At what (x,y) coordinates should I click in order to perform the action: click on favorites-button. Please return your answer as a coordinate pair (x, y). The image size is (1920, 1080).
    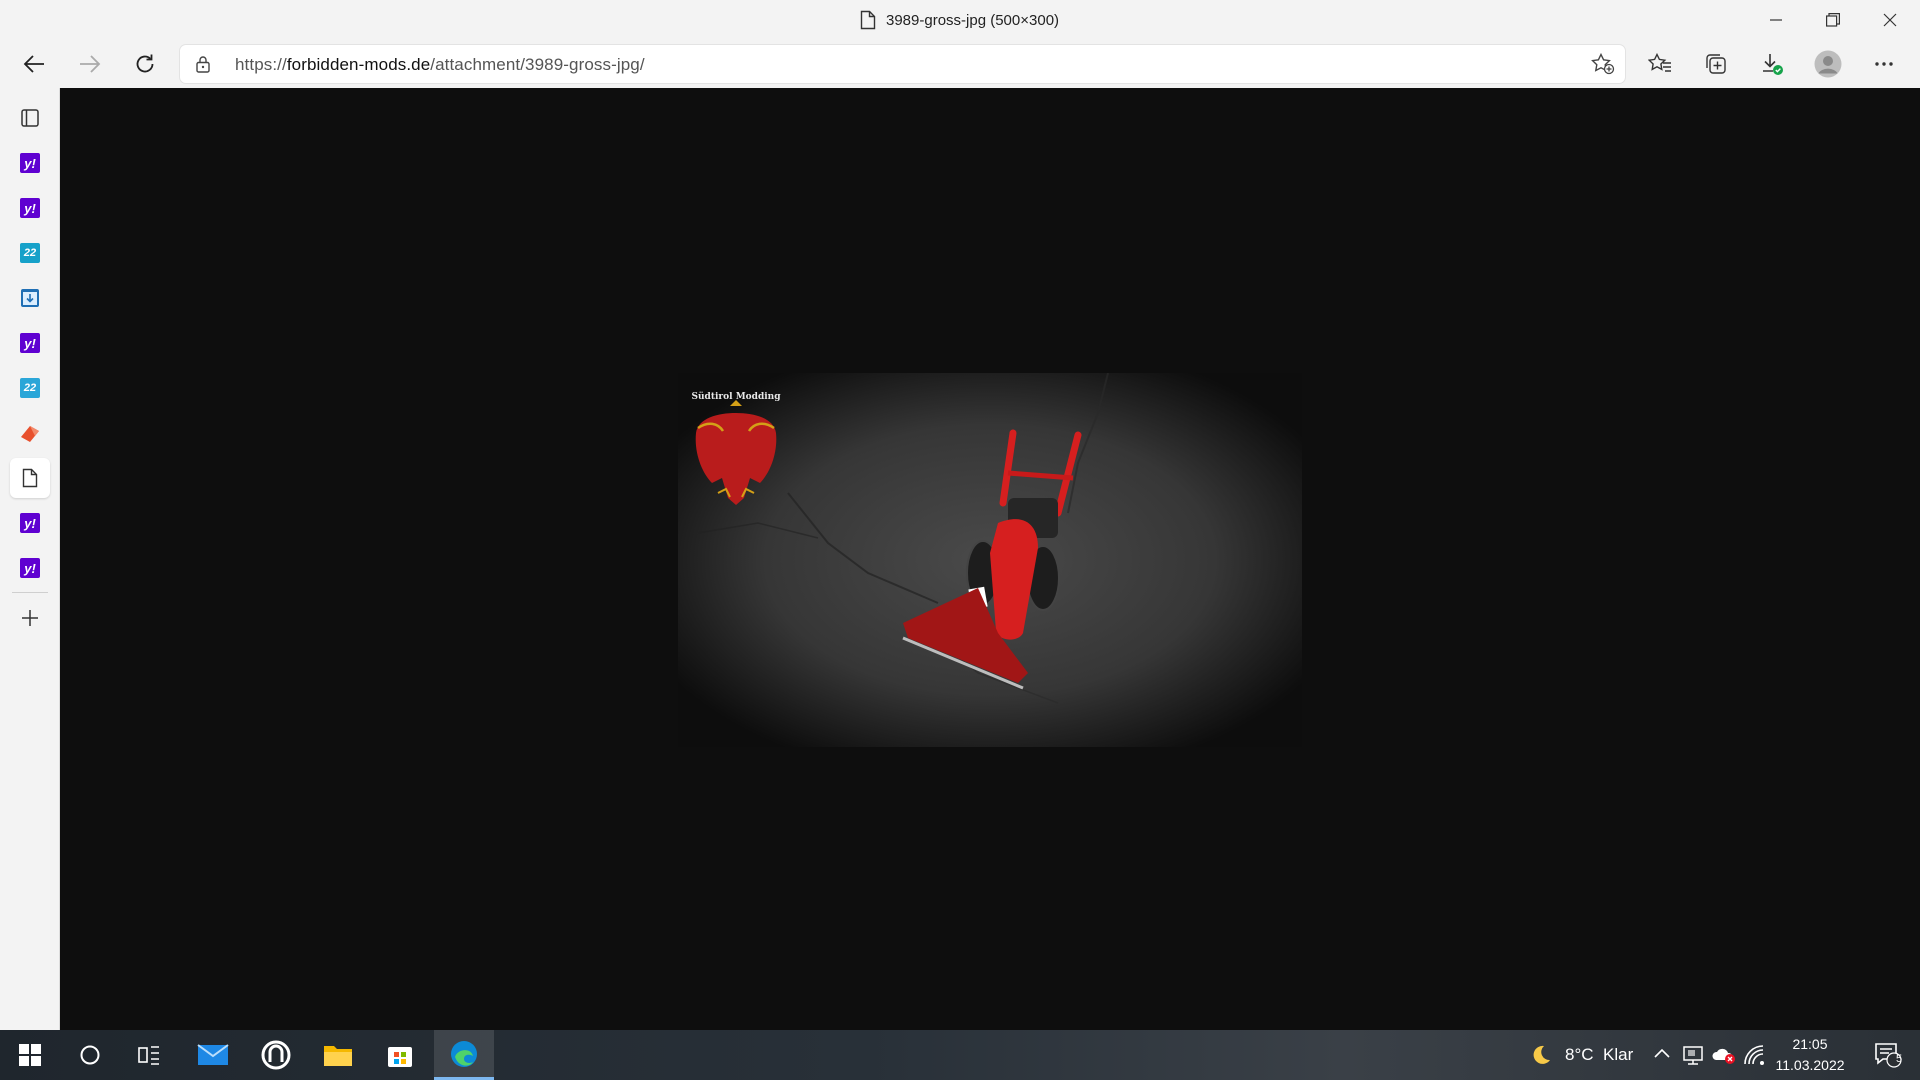
    Looking at the image, I should click on (1660, 64).